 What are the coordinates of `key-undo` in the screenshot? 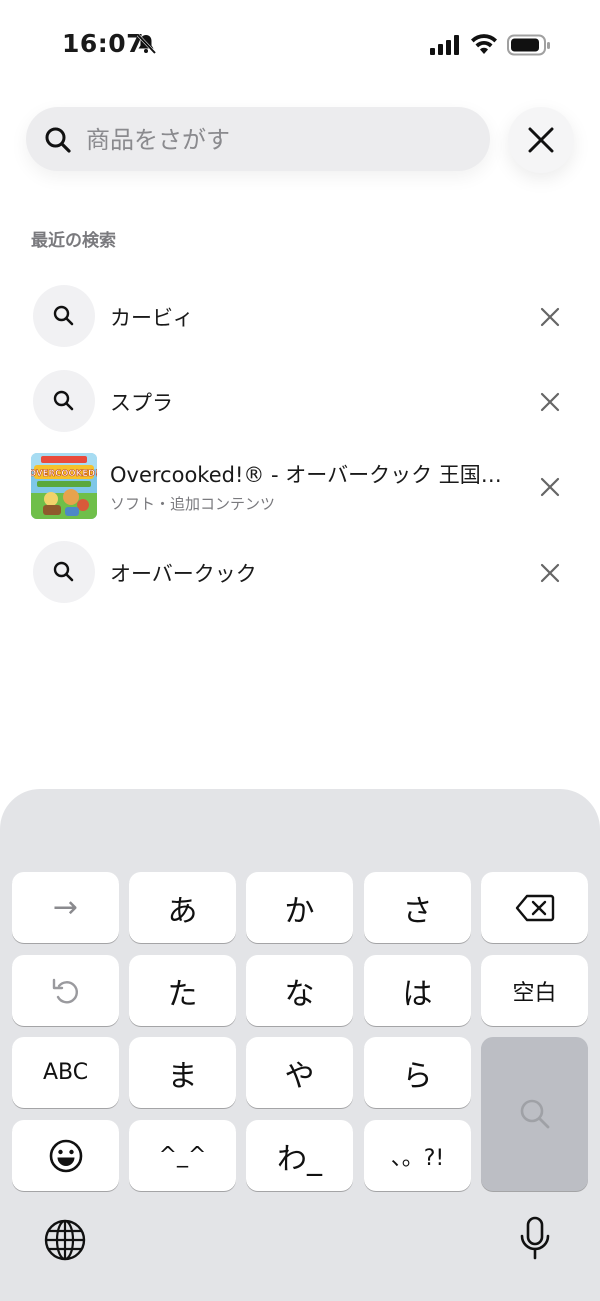 It's located at (65, 990).